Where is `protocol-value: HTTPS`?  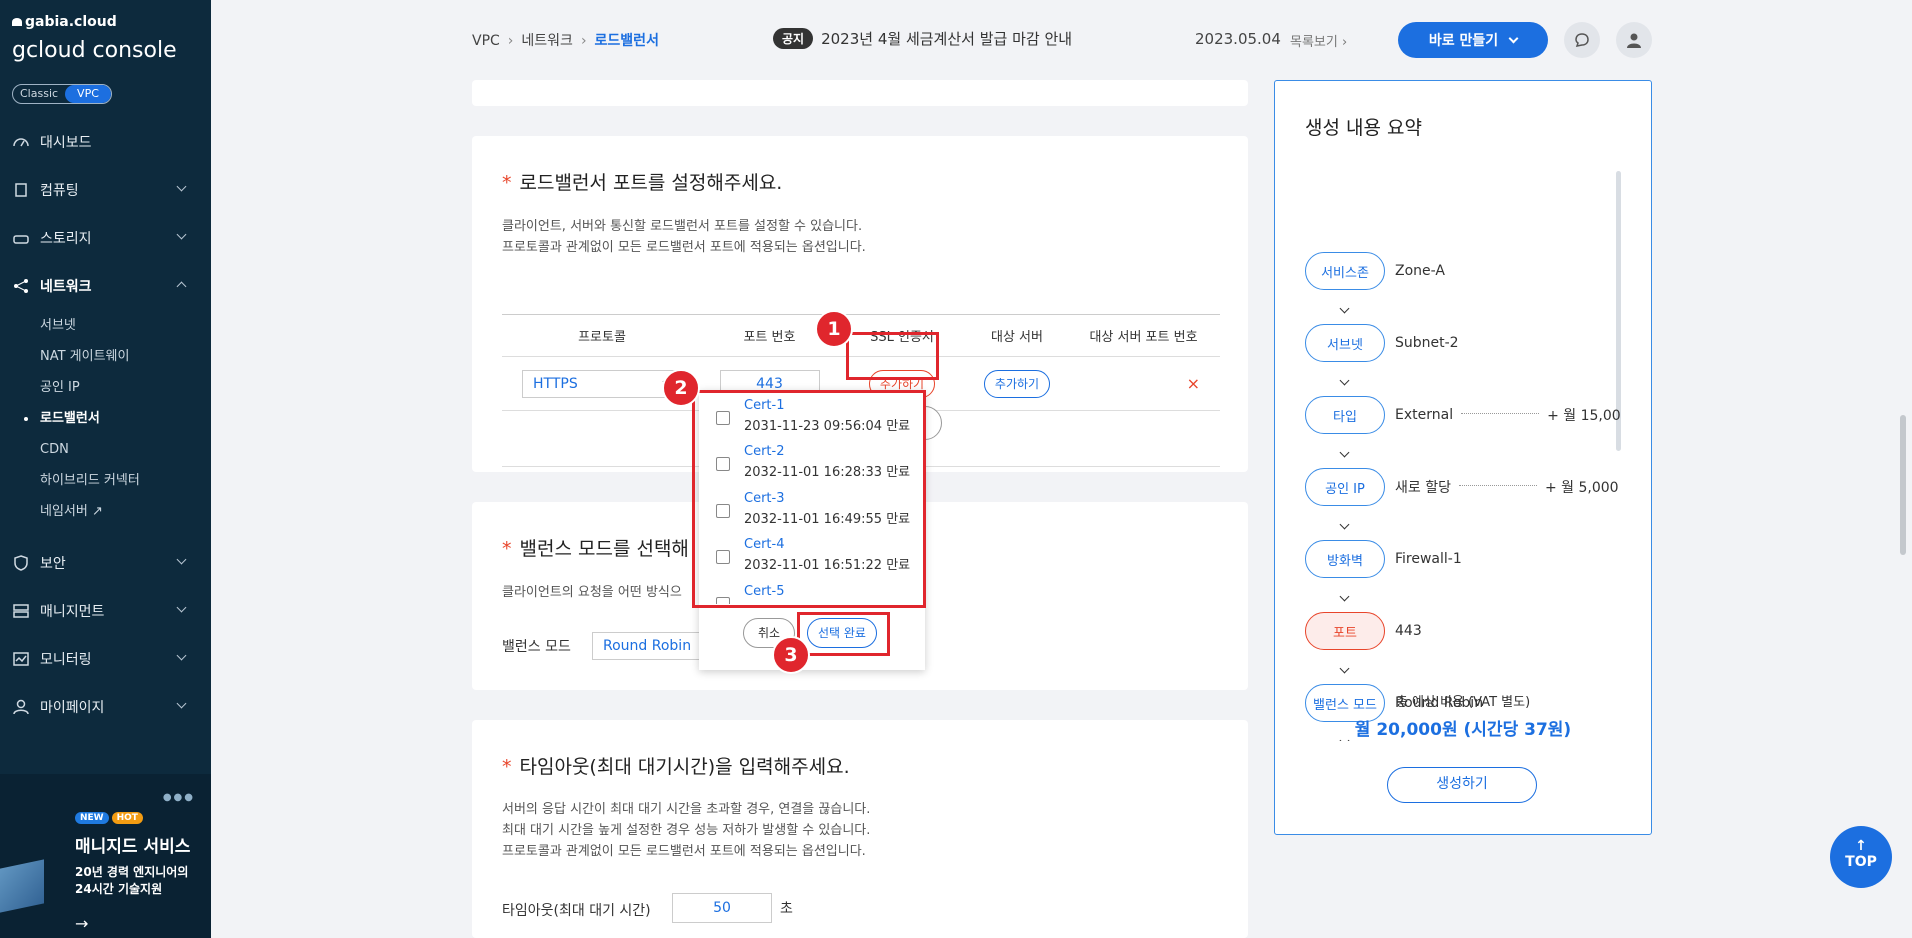 protocol-value: HTTPS is located at coordinates (555, 383).